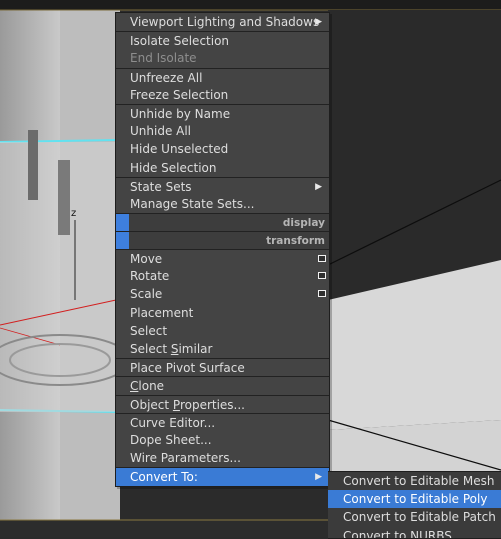  Describe the element at coordinates (414, 532) in the screenshot. I see `submenu-item-convert-nurbs: Convert to NURBS` at that location.